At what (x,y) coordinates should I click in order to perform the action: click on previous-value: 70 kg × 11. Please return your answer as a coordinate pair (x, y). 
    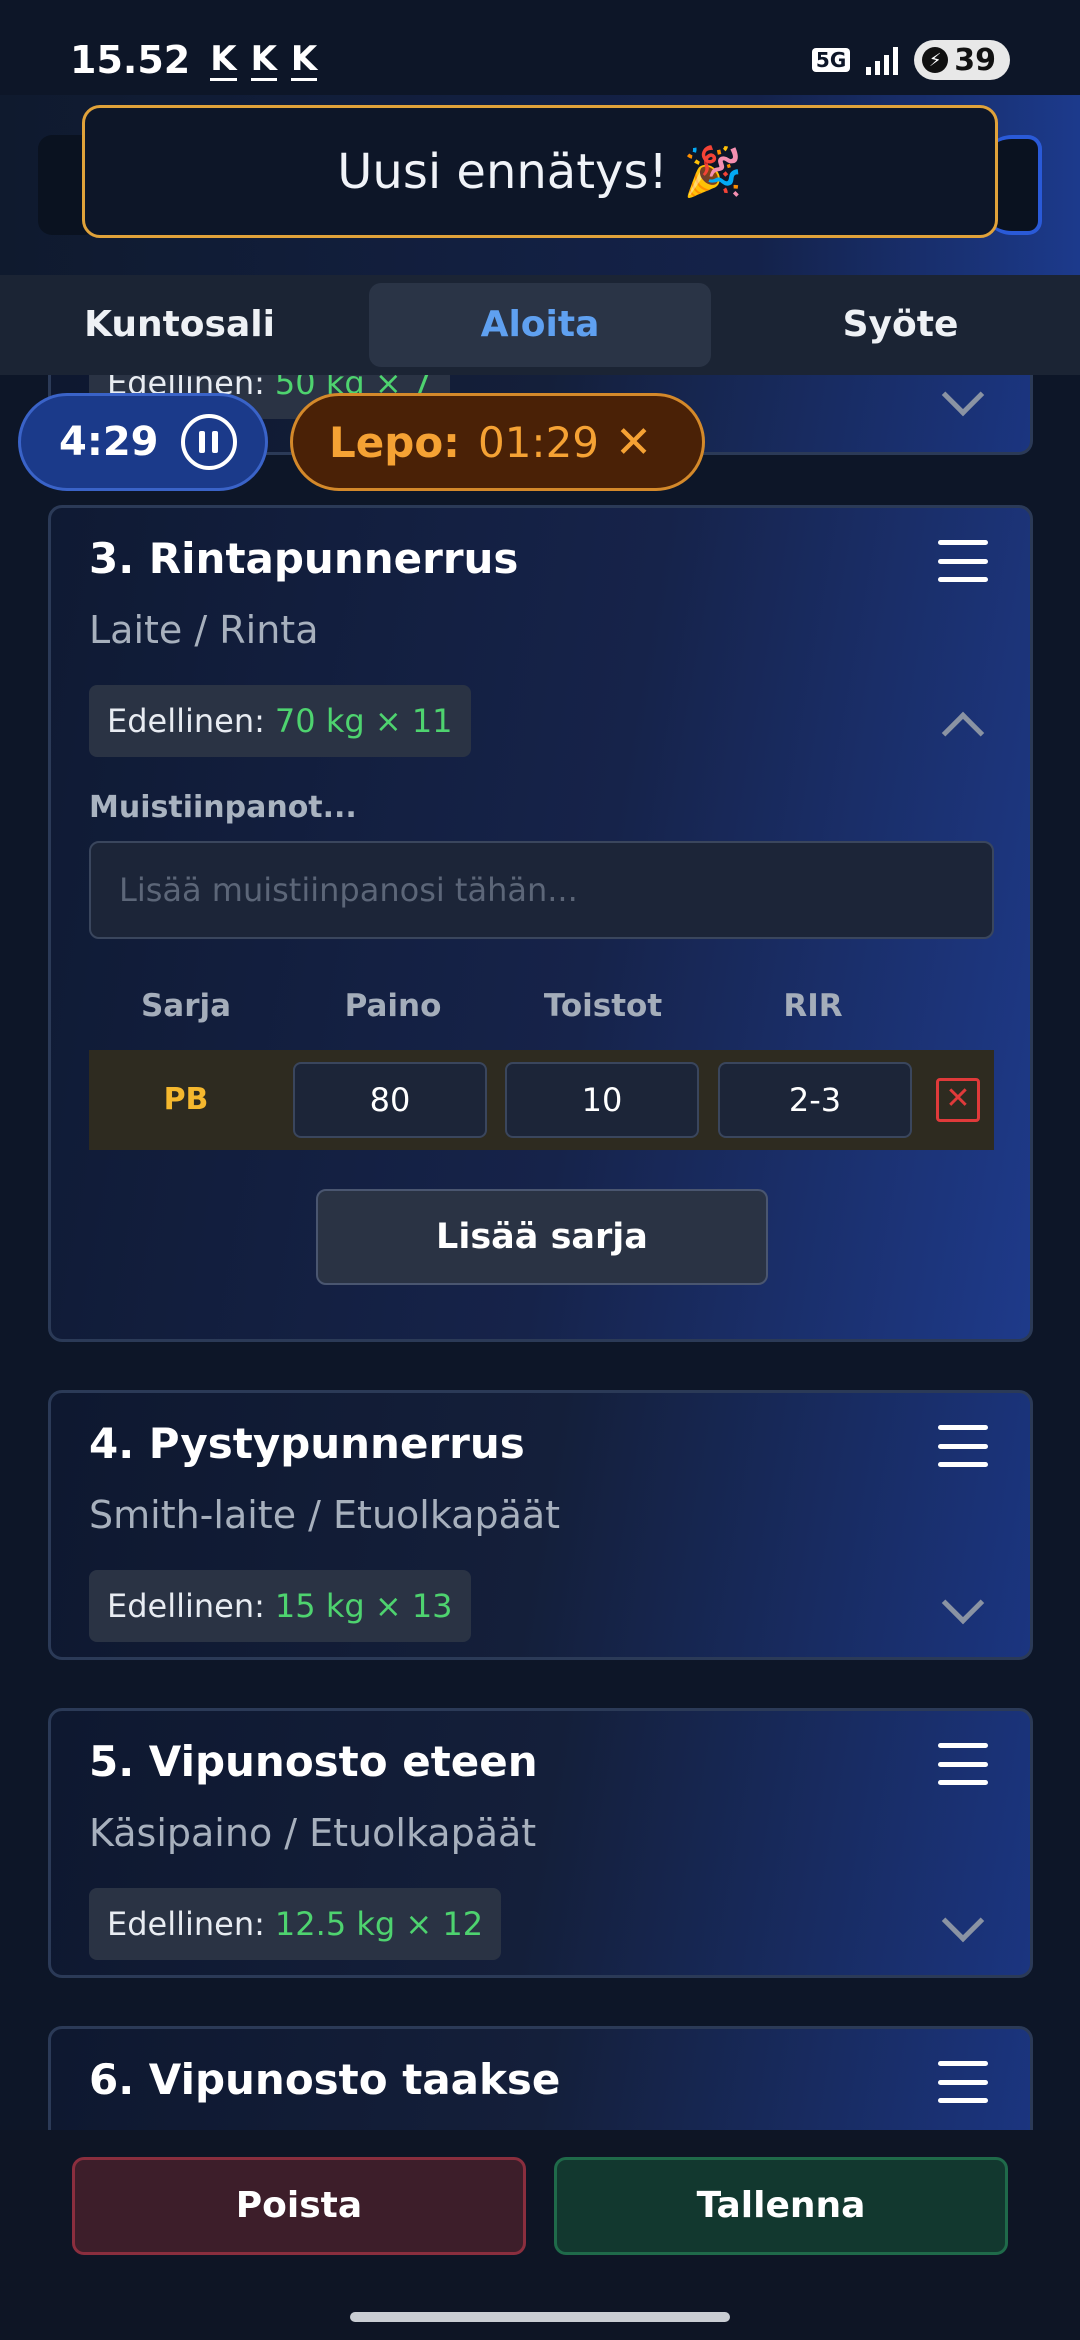
    Looking at the image, I should click on (363, 721).